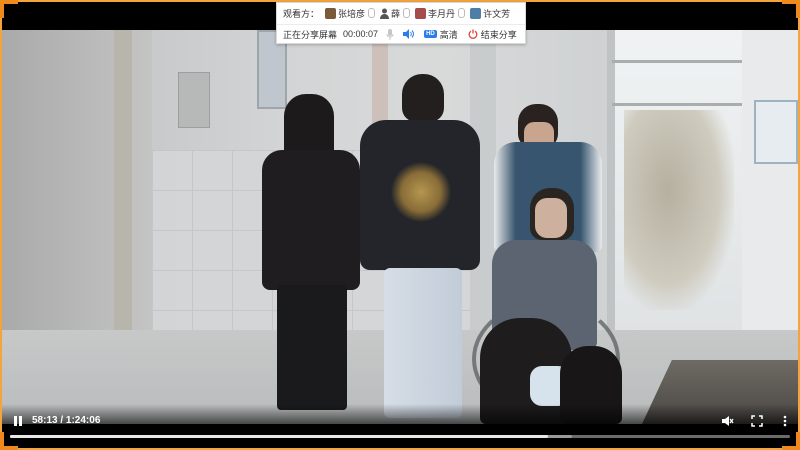 This screenshot has width=800, height=450. I want to click on power-icon, so click(473, 34).